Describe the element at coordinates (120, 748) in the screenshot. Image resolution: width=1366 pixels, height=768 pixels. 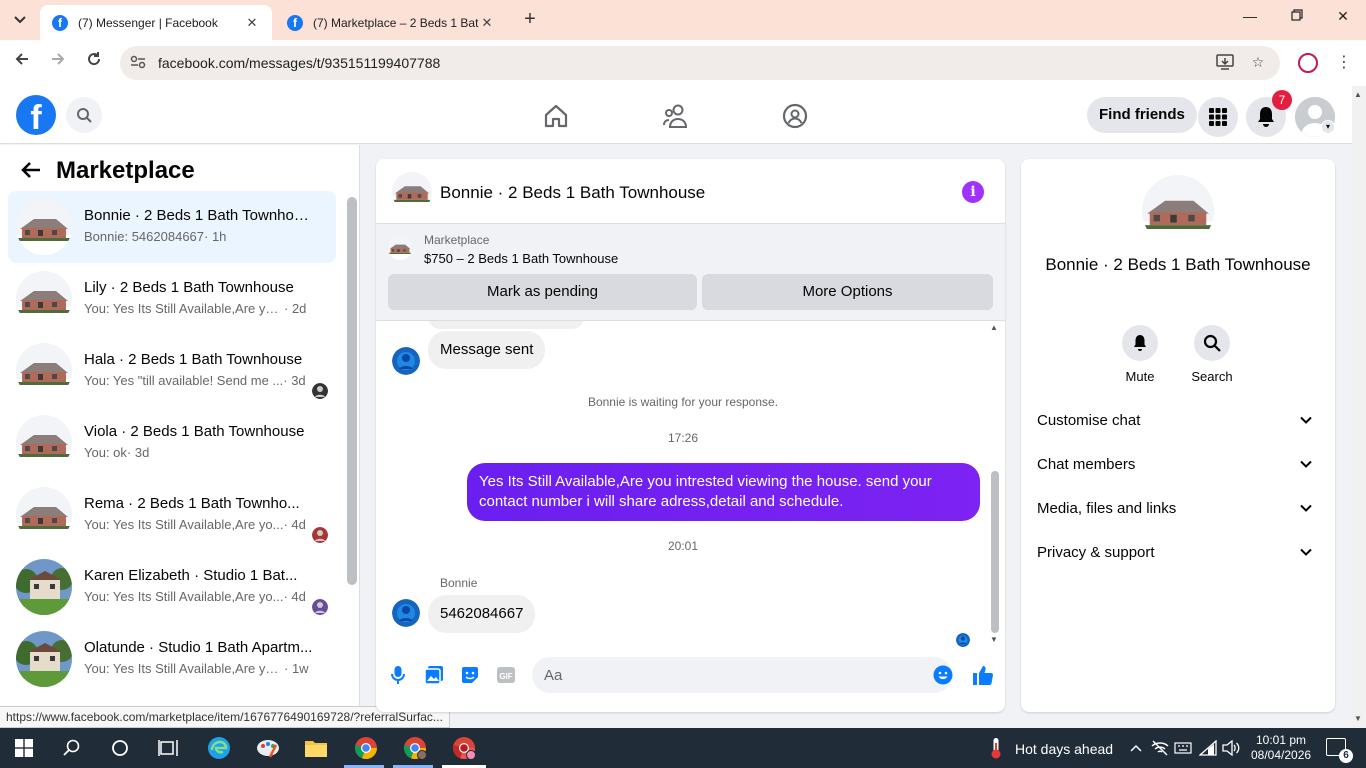
I see `cortana-icon` at that location.